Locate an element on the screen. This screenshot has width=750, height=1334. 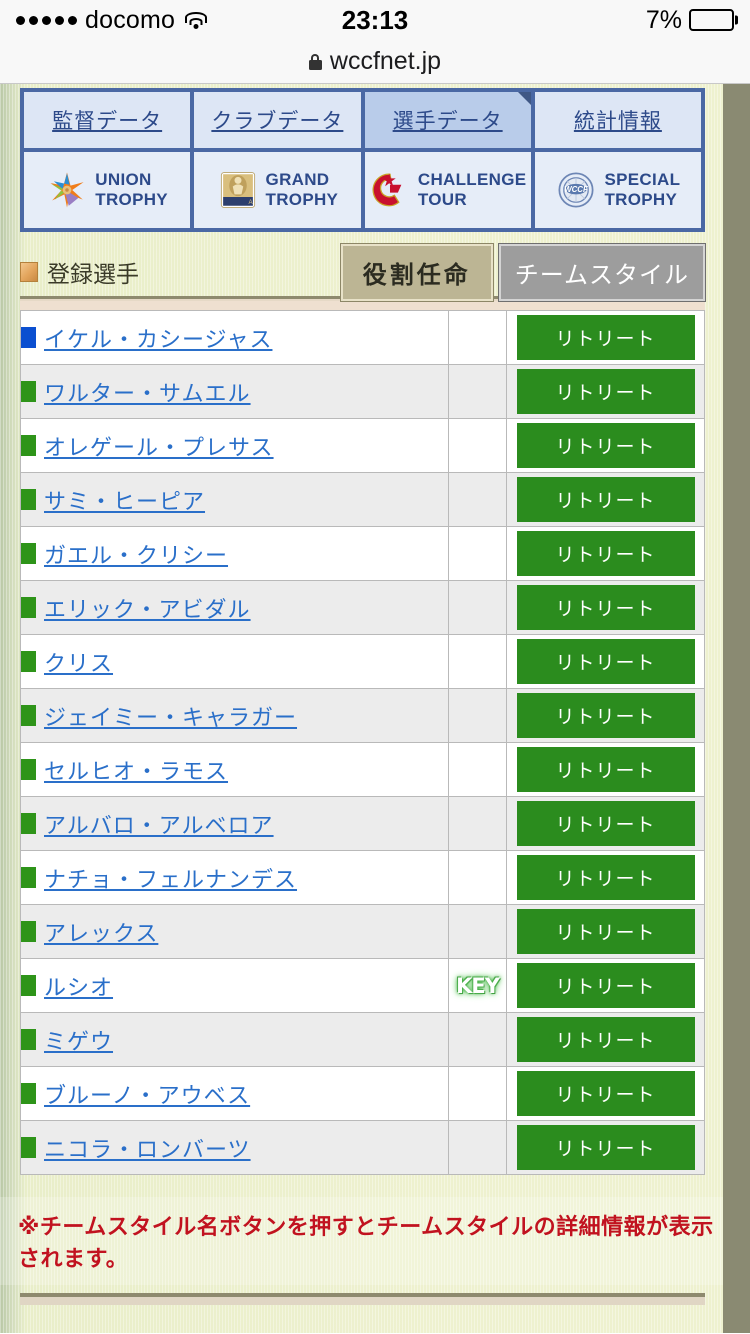
browser-url-bar: wccfnet.jp is located at coordinates (375, 62).